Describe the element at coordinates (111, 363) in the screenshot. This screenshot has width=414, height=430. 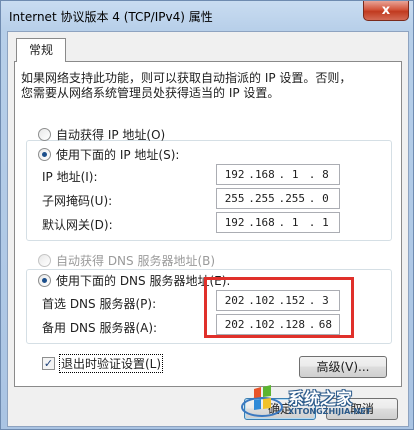
I see `validate-on-exit-label: 退出时验证设置(L)` at that location.